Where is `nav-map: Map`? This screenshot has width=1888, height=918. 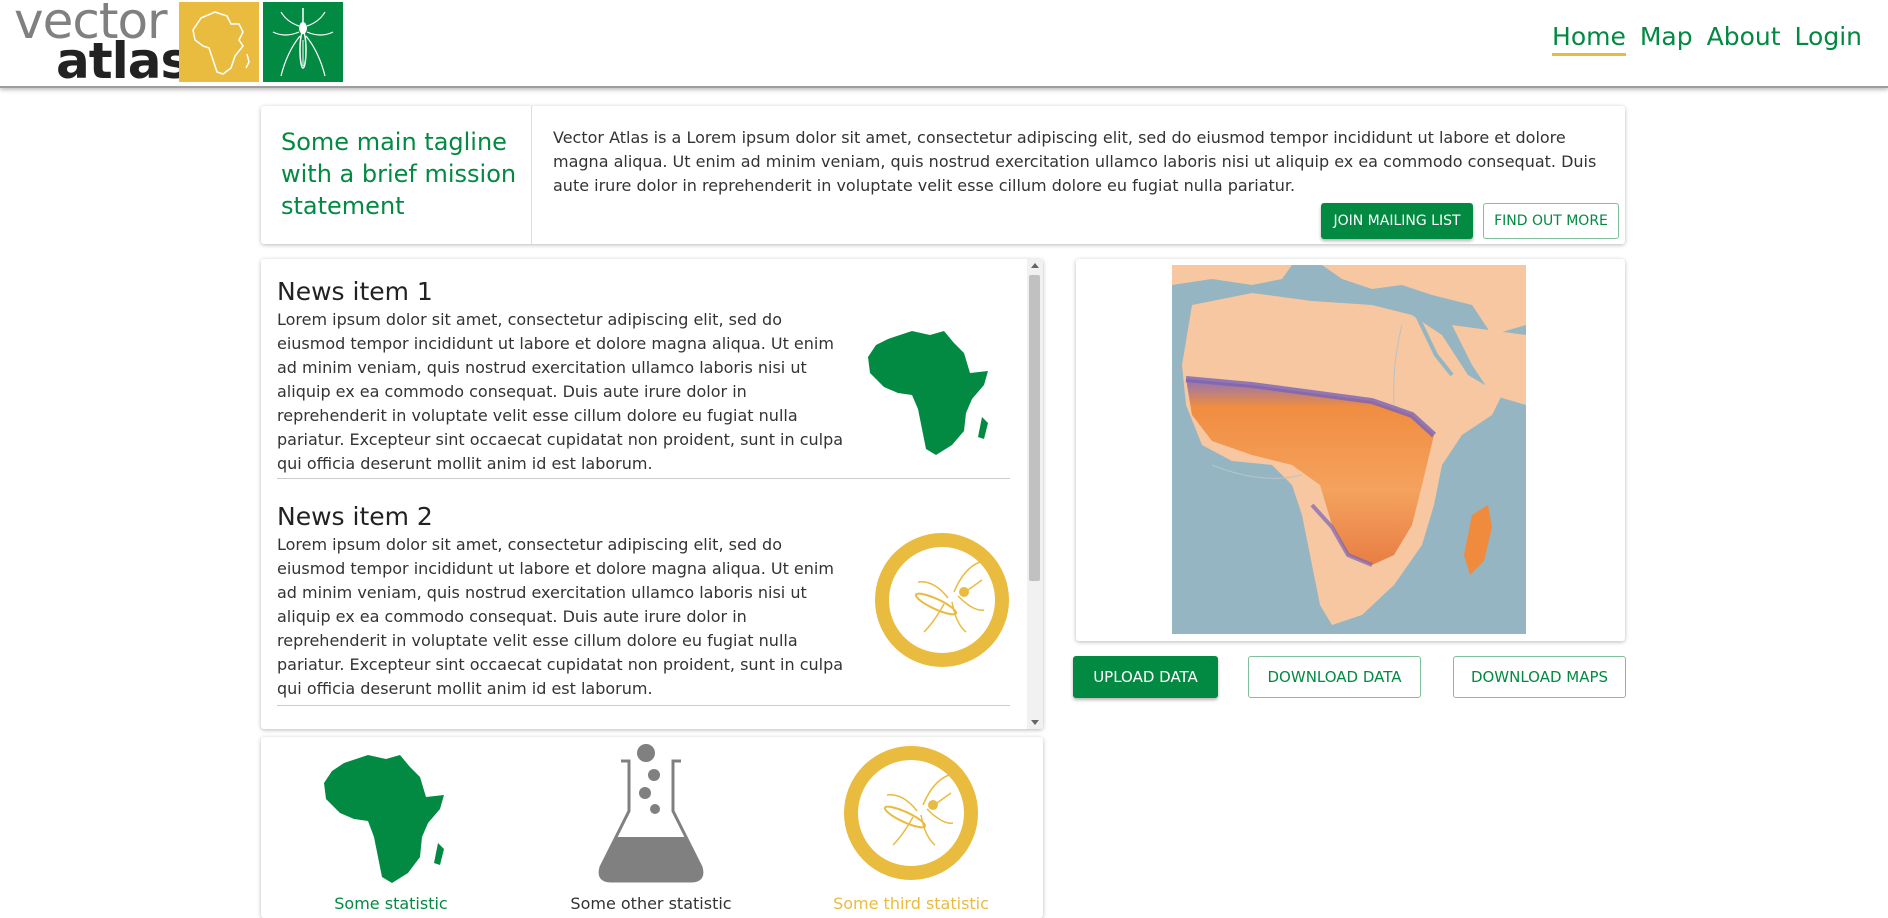
nav-map: Map is located at coordinates (1666, 39).